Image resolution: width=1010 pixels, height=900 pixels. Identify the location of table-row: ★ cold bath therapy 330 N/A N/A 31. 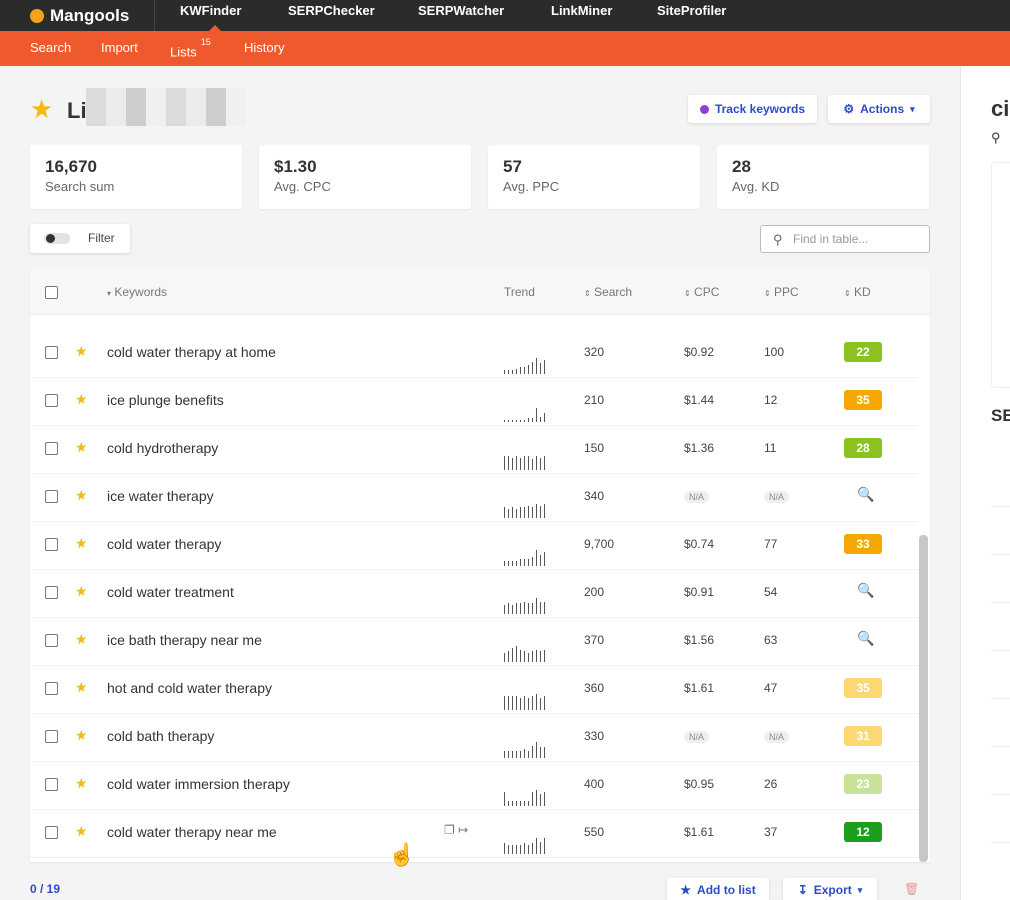
(474, 738).